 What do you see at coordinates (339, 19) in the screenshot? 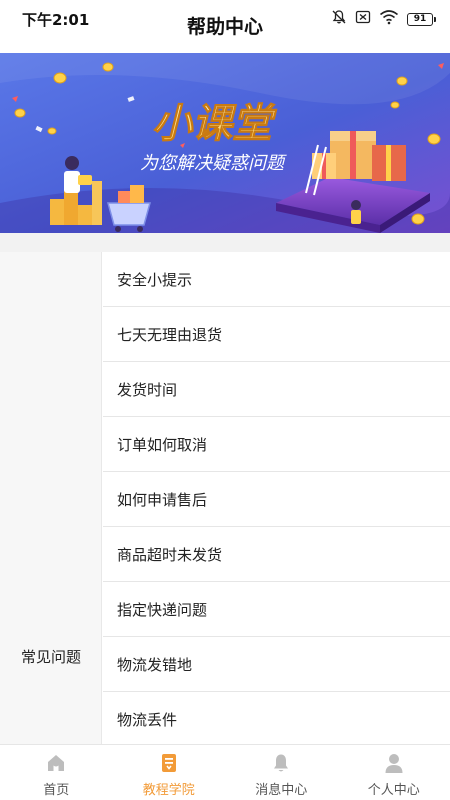
I see `mute-bell-icon` at bounding box center [339, 19].